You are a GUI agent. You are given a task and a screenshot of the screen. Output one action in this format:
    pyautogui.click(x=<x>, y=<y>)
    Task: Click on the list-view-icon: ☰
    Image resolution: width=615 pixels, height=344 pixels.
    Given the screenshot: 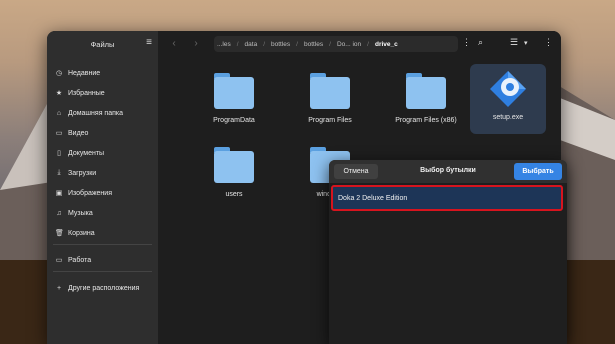 What is the action you would take?
    pyautogui.click(x=514, y=42)
    